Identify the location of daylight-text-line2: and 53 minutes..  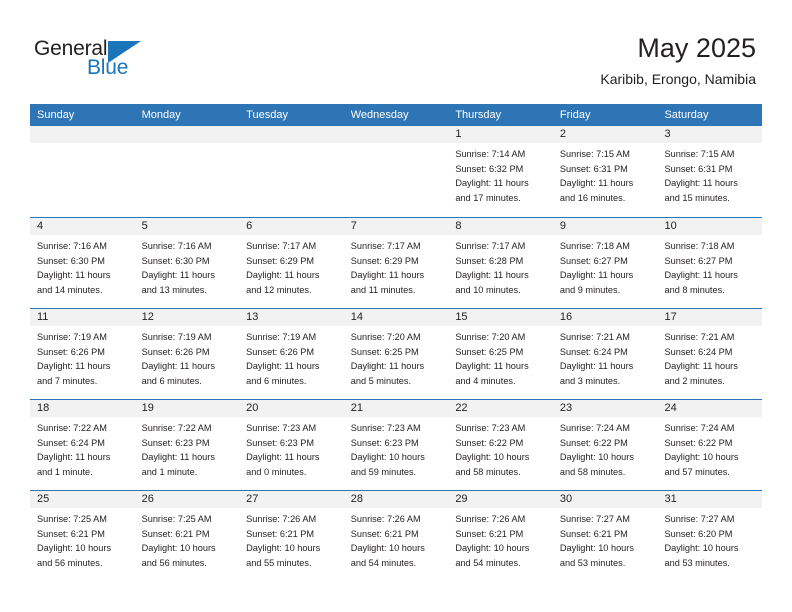
(697, 562).